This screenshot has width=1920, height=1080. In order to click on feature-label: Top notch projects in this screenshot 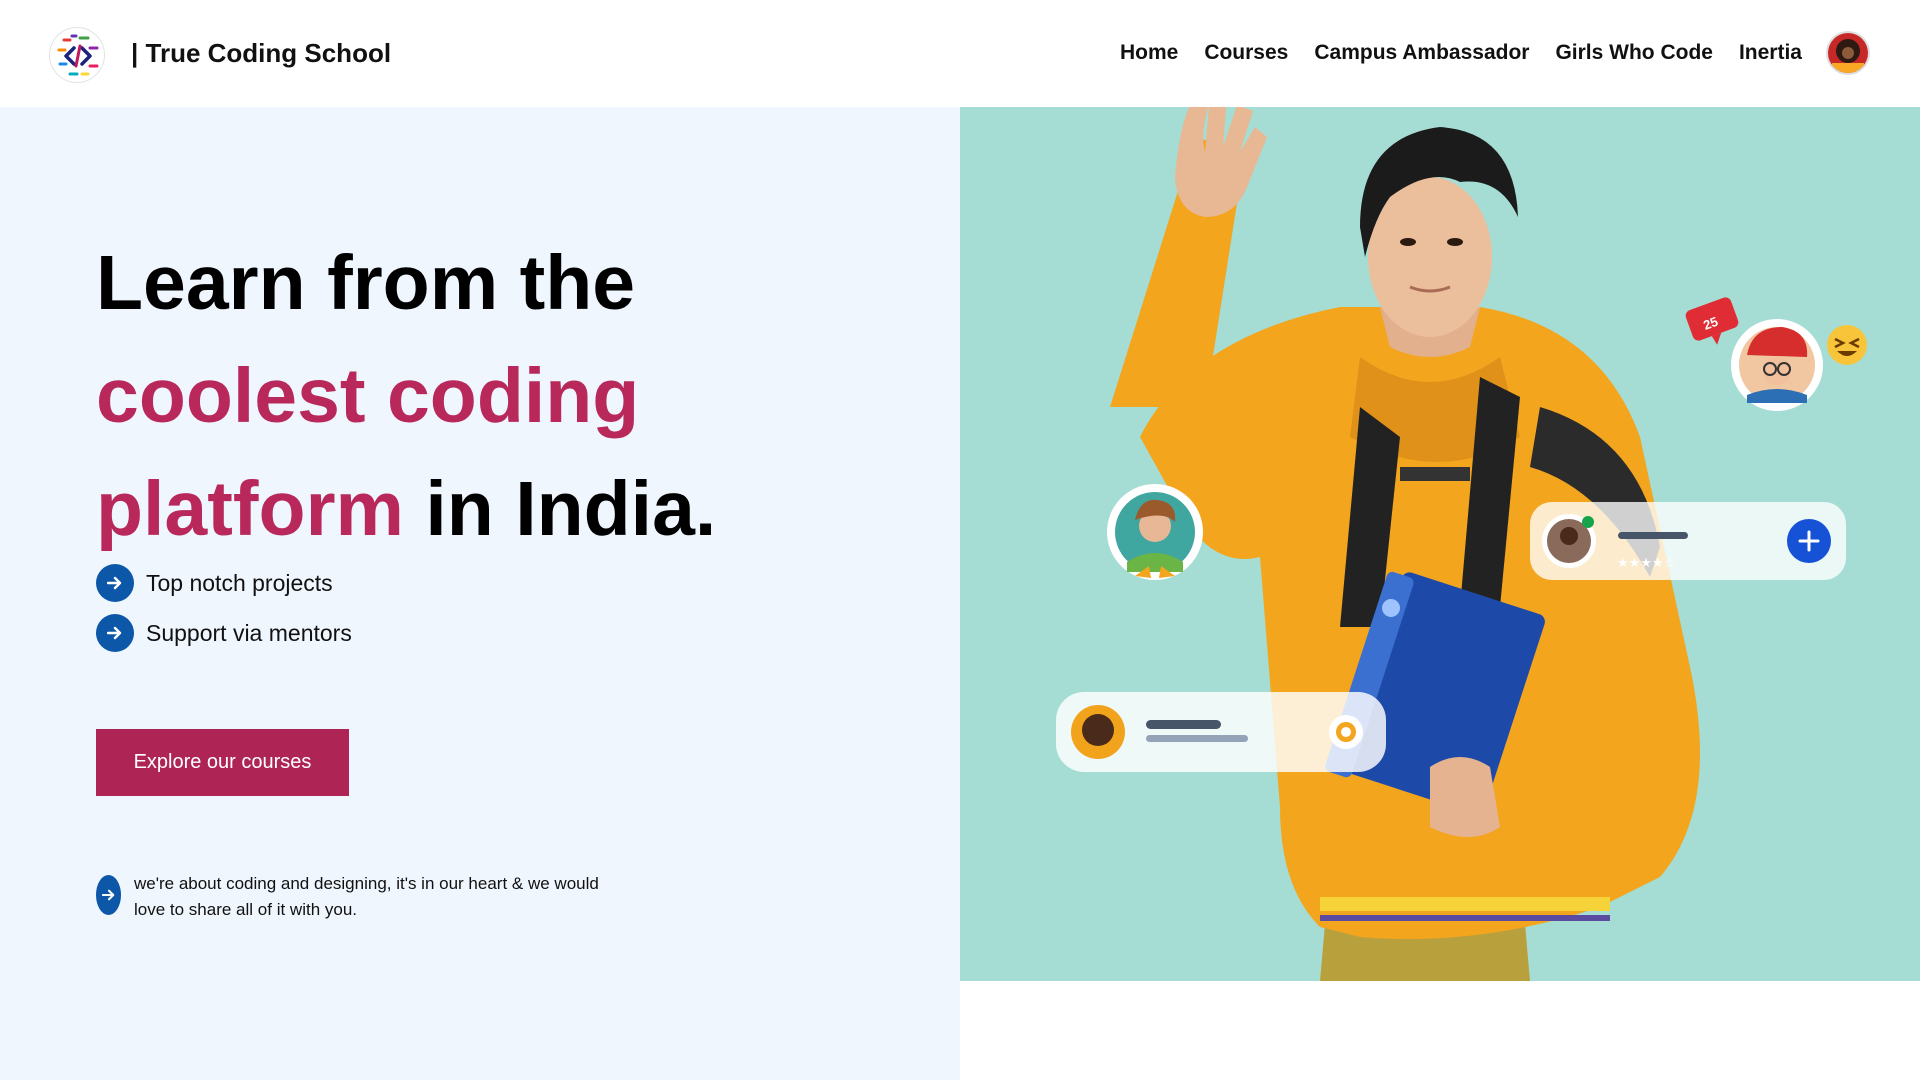, I will do `click(239, 582)`.